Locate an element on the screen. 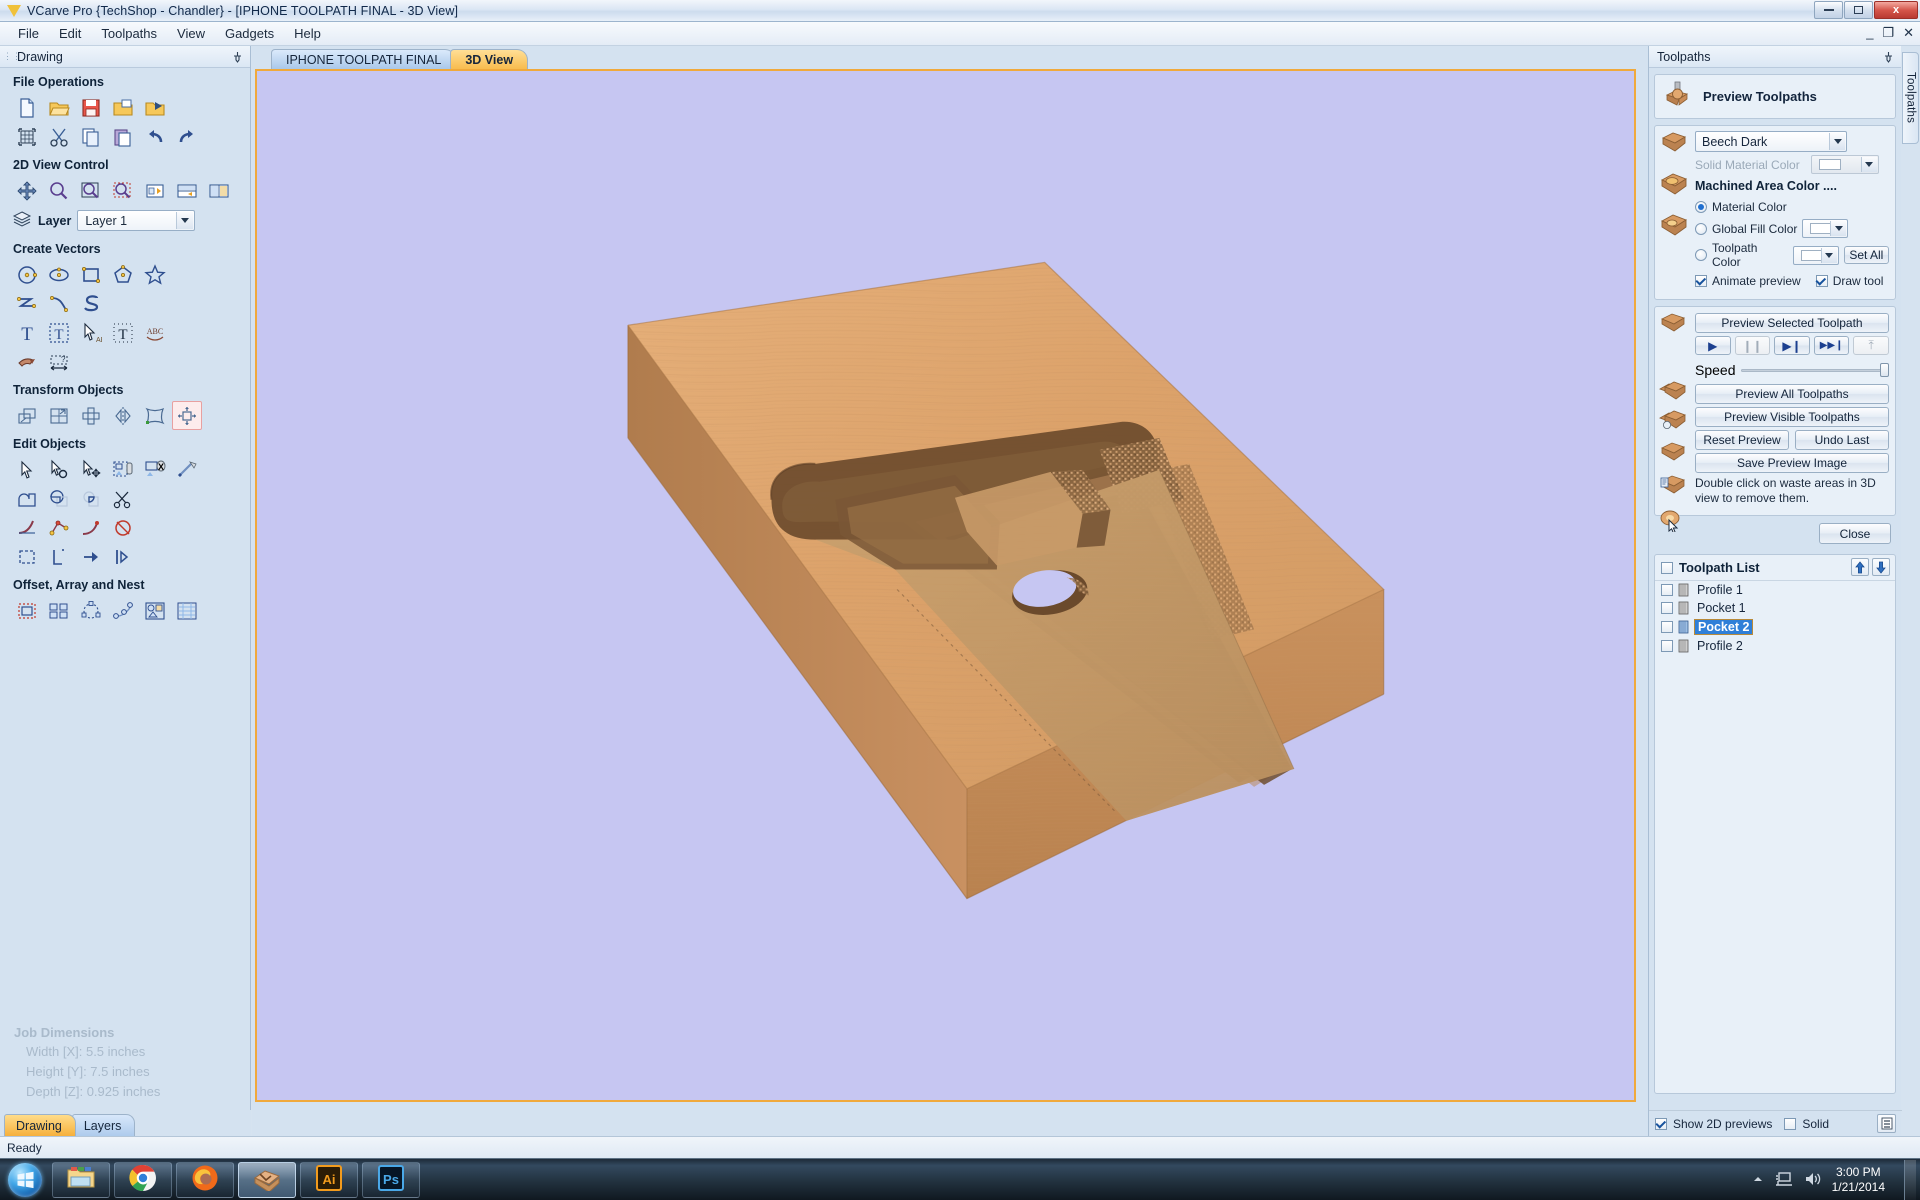 This screenshot has height=1200, width=1920. tab-iphone-toolpath-final: IPHONE TOOLPATH FINAL is located at coordinates (364, 59).